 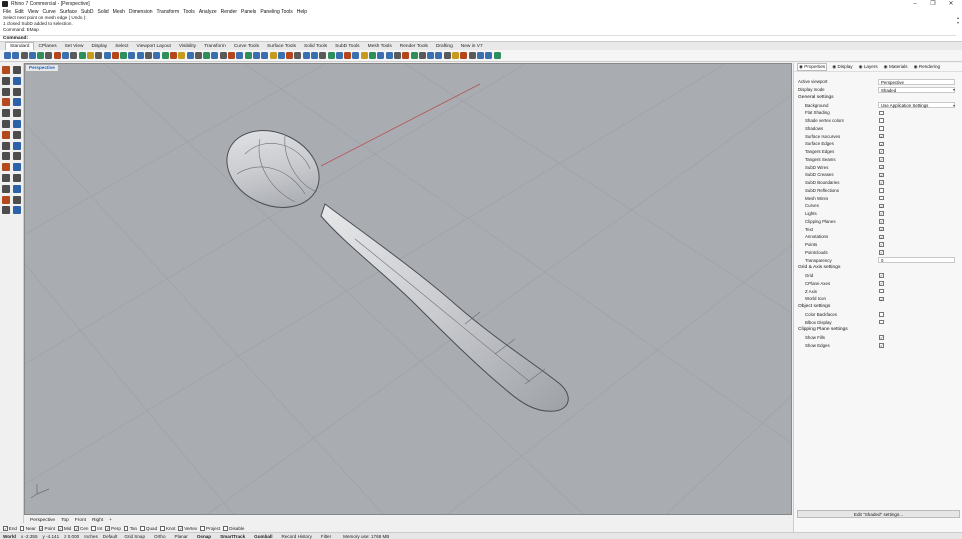 What do you see at coordinates (881, 291) in the screenshot?
I see `setting-checkbox-z-axis` at bounding box center [881, 291].